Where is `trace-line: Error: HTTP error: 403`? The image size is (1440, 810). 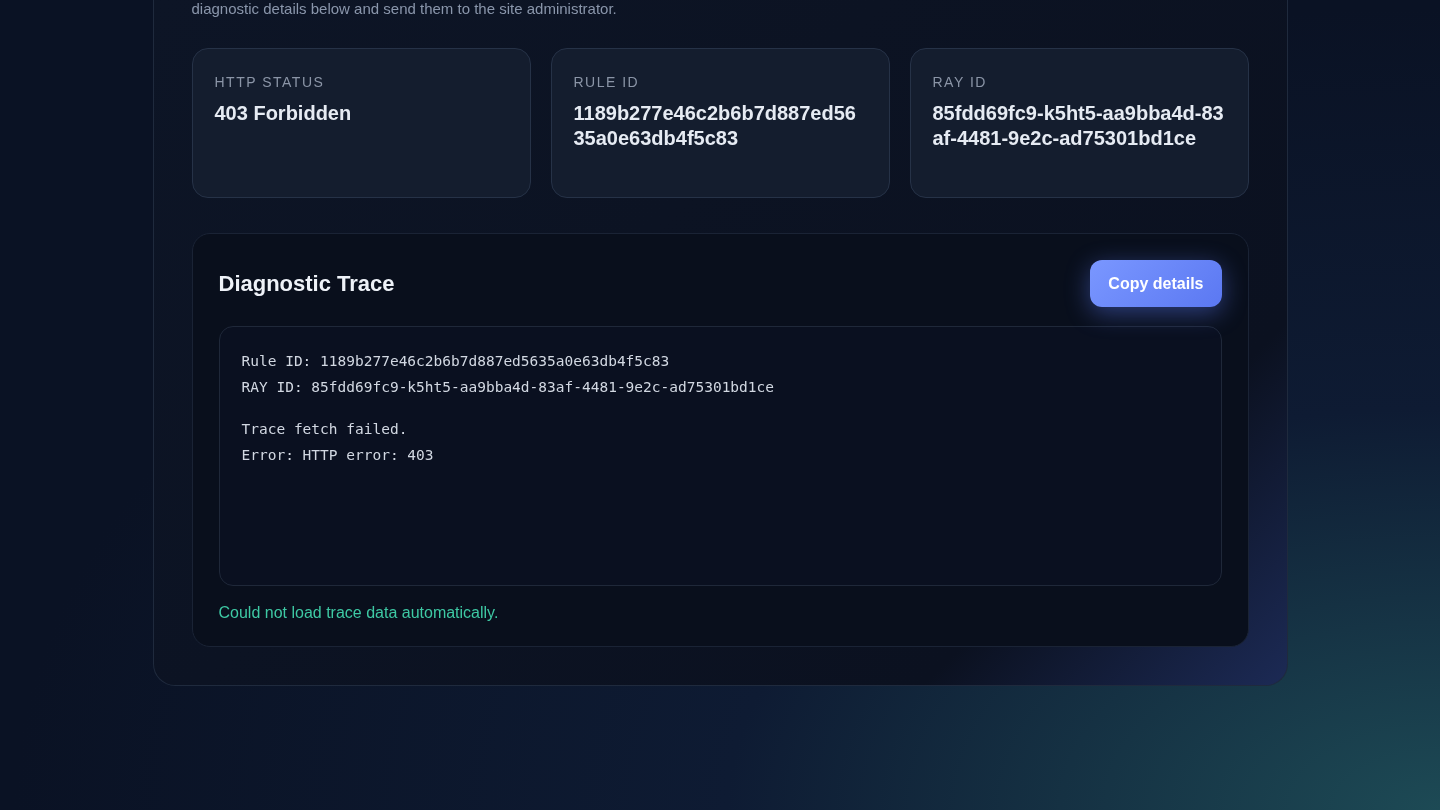
trace-line: Error: HTTP error: 403 is located at coordinates (338, 455).